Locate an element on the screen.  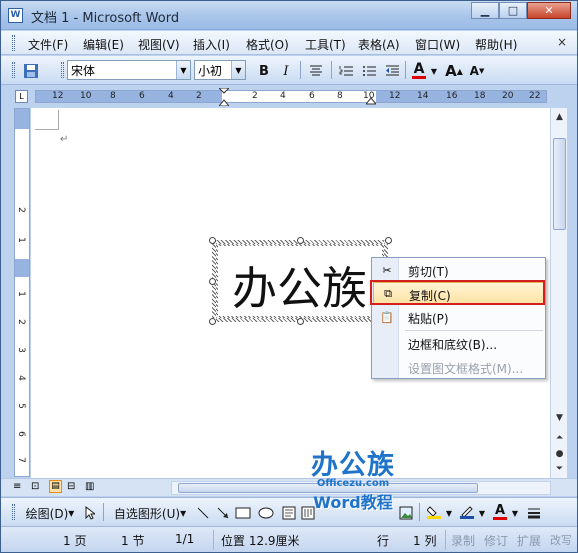
status-extend: 扩展 is located at coordinates (529, 540).